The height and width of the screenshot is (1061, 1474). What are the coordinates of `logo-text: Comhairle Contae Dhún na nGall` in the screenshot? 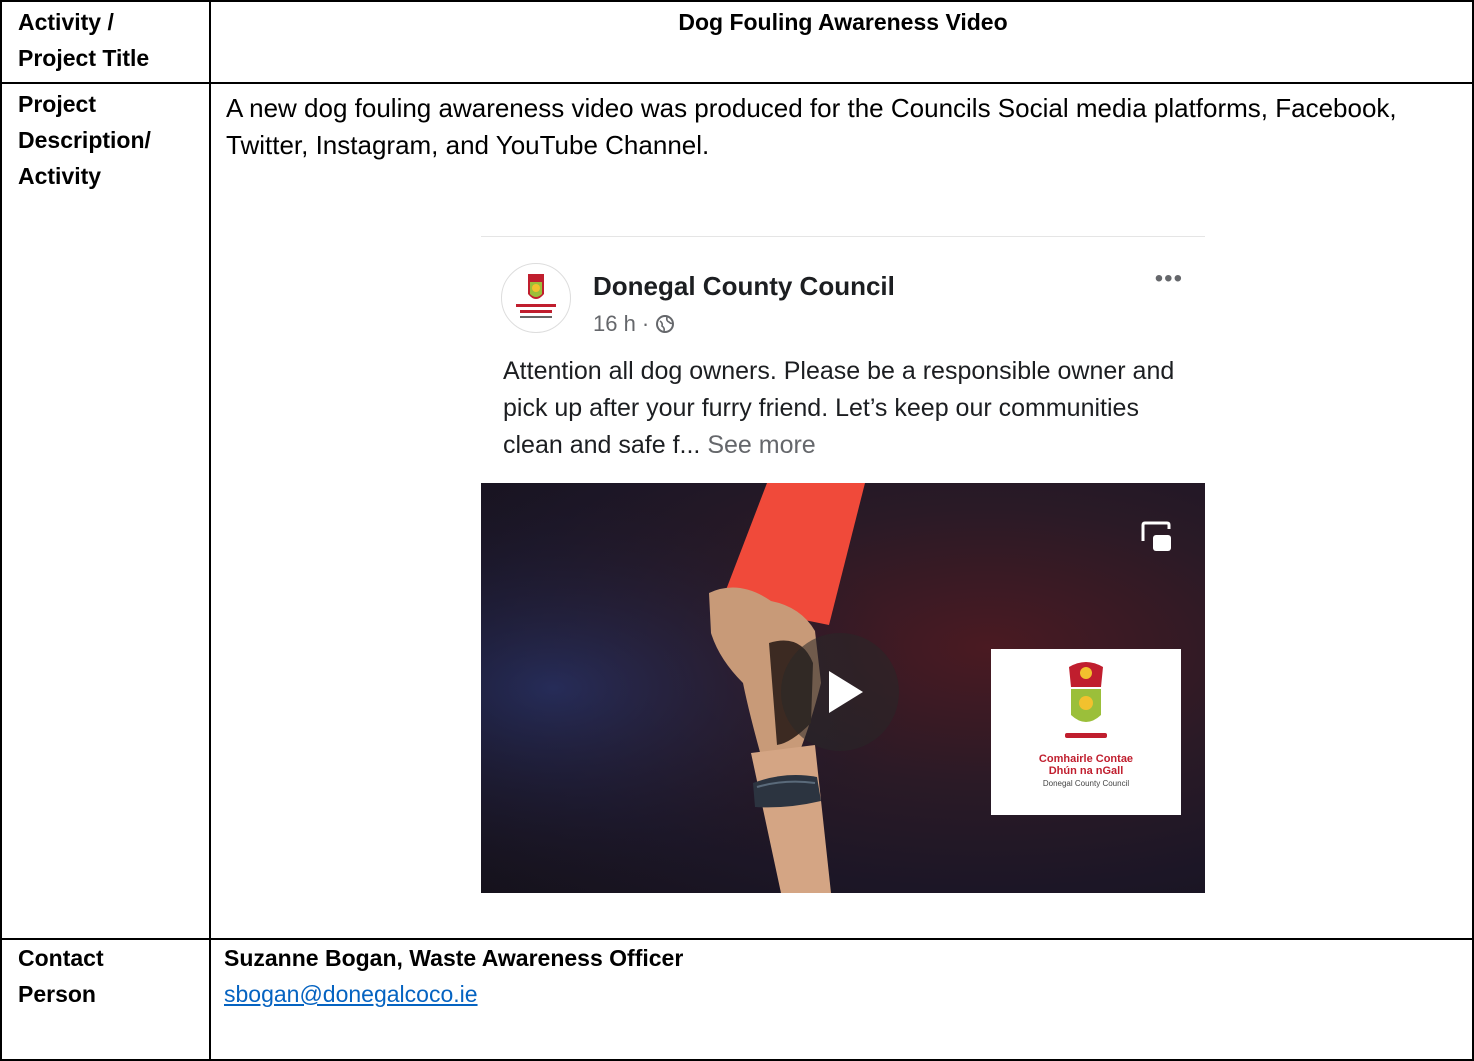 It's located at (1086, 765).